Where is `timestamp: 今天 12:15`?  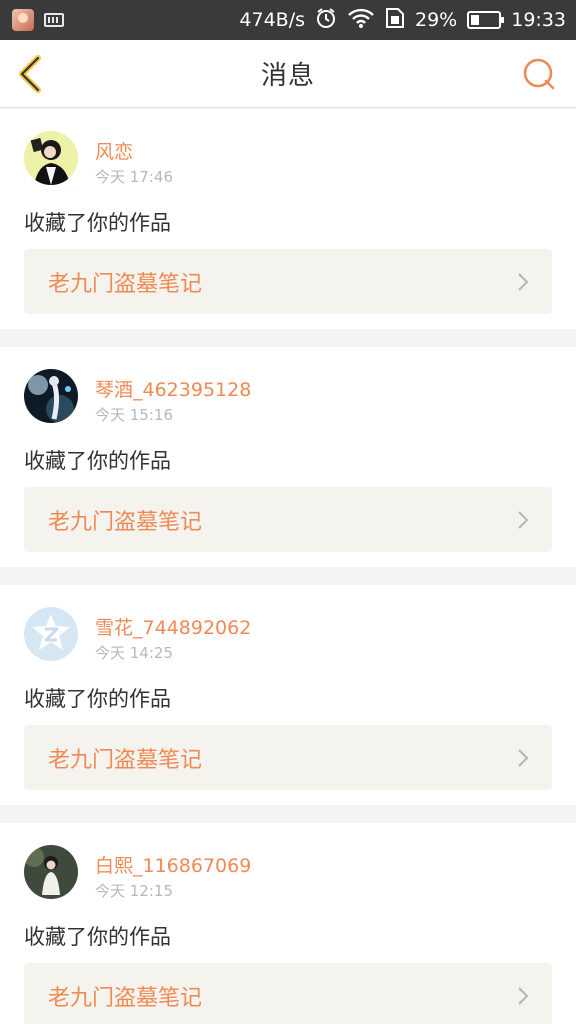
timestamp: 今天 12:15 is located at coordinates (134, 891).